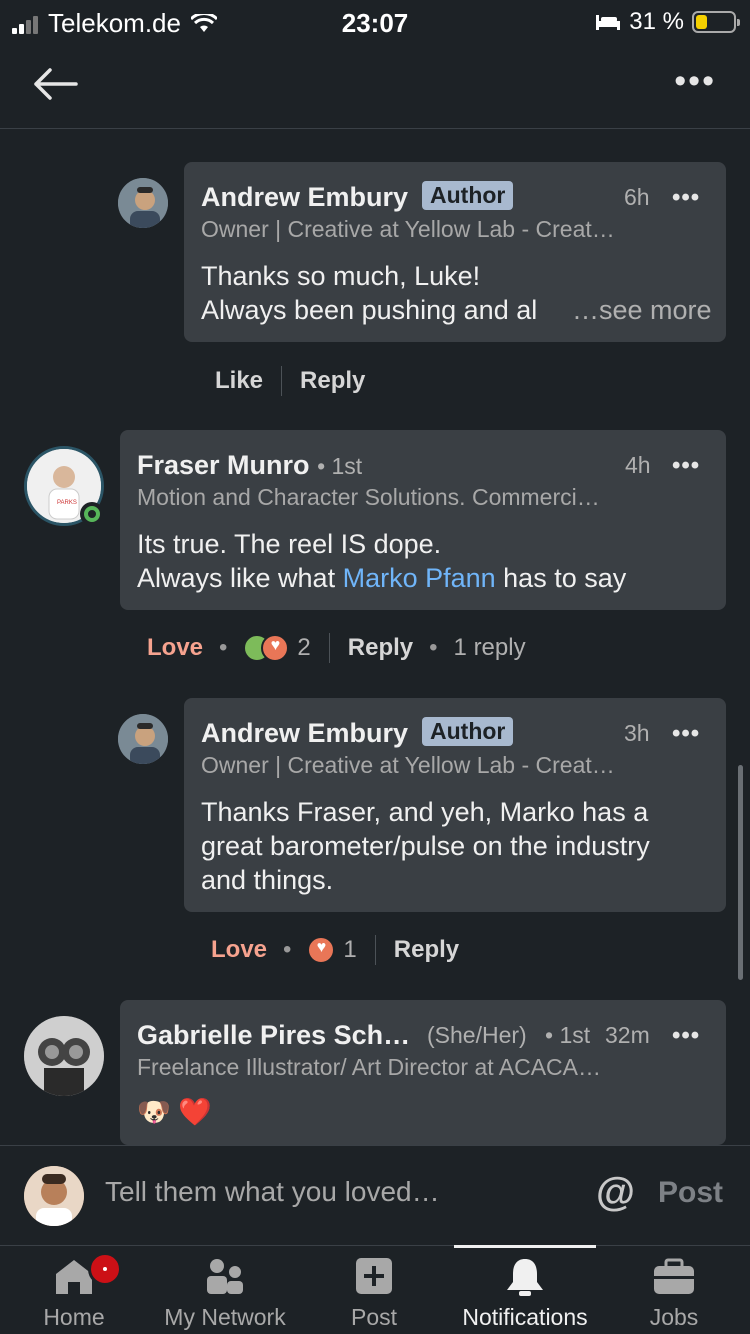 The height and width of the screenshot is (1334, 750). I want to click on tab-label: Notifications, so click(525, 1317).